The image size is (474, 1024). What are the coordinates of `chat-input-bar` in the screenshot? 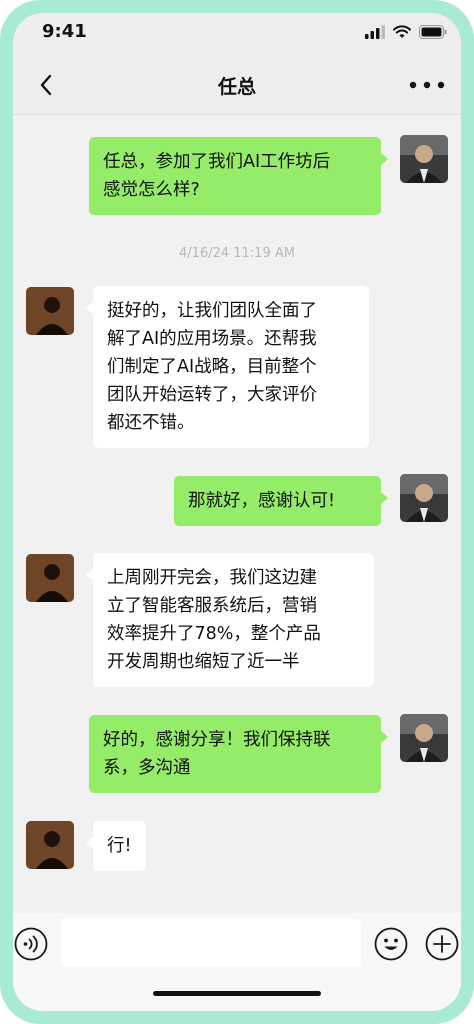 It's located at (237, 962).